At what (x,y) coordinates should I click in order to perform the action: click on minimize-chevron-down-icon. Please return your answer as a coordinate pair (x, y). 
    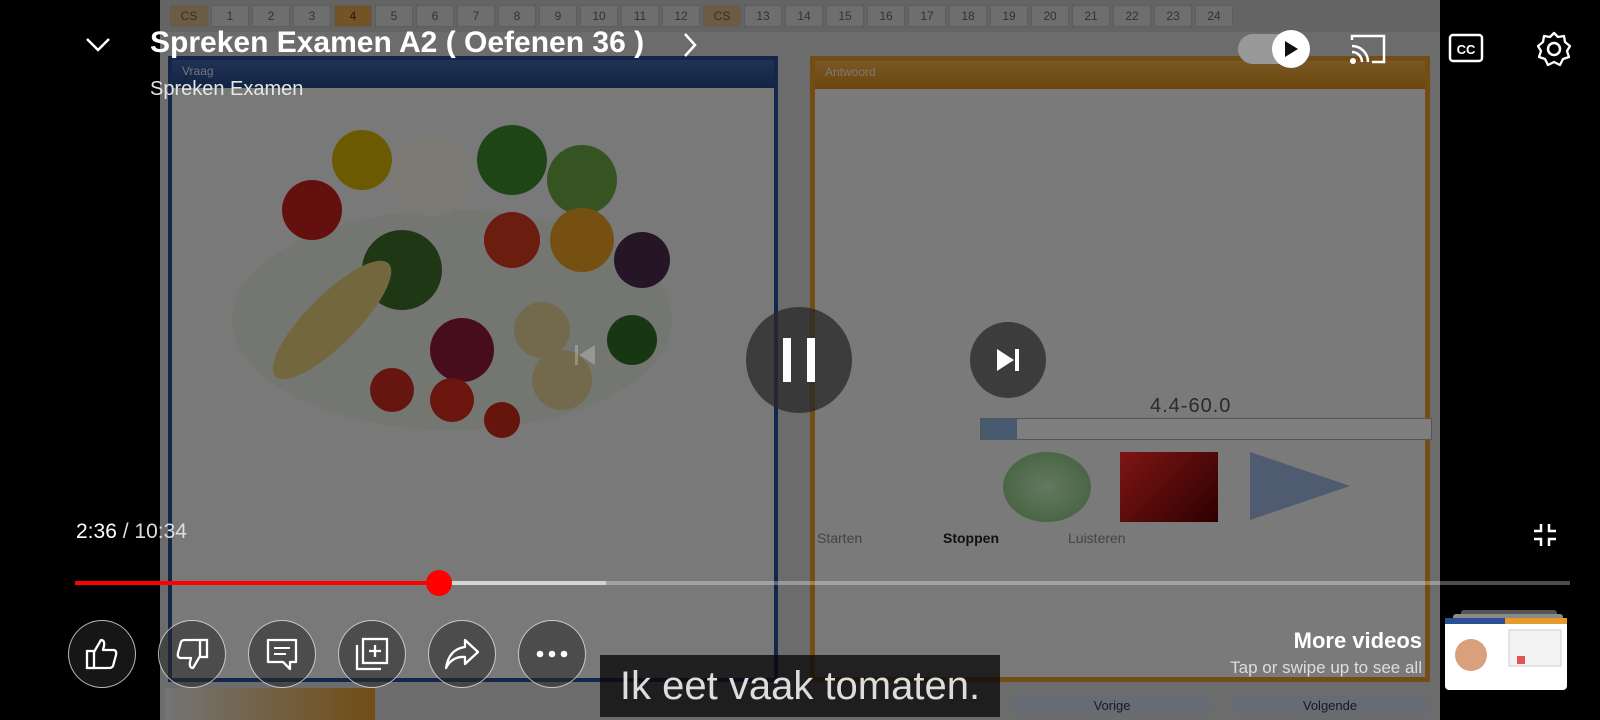
    Looking at the image, I should click on (98, 46).